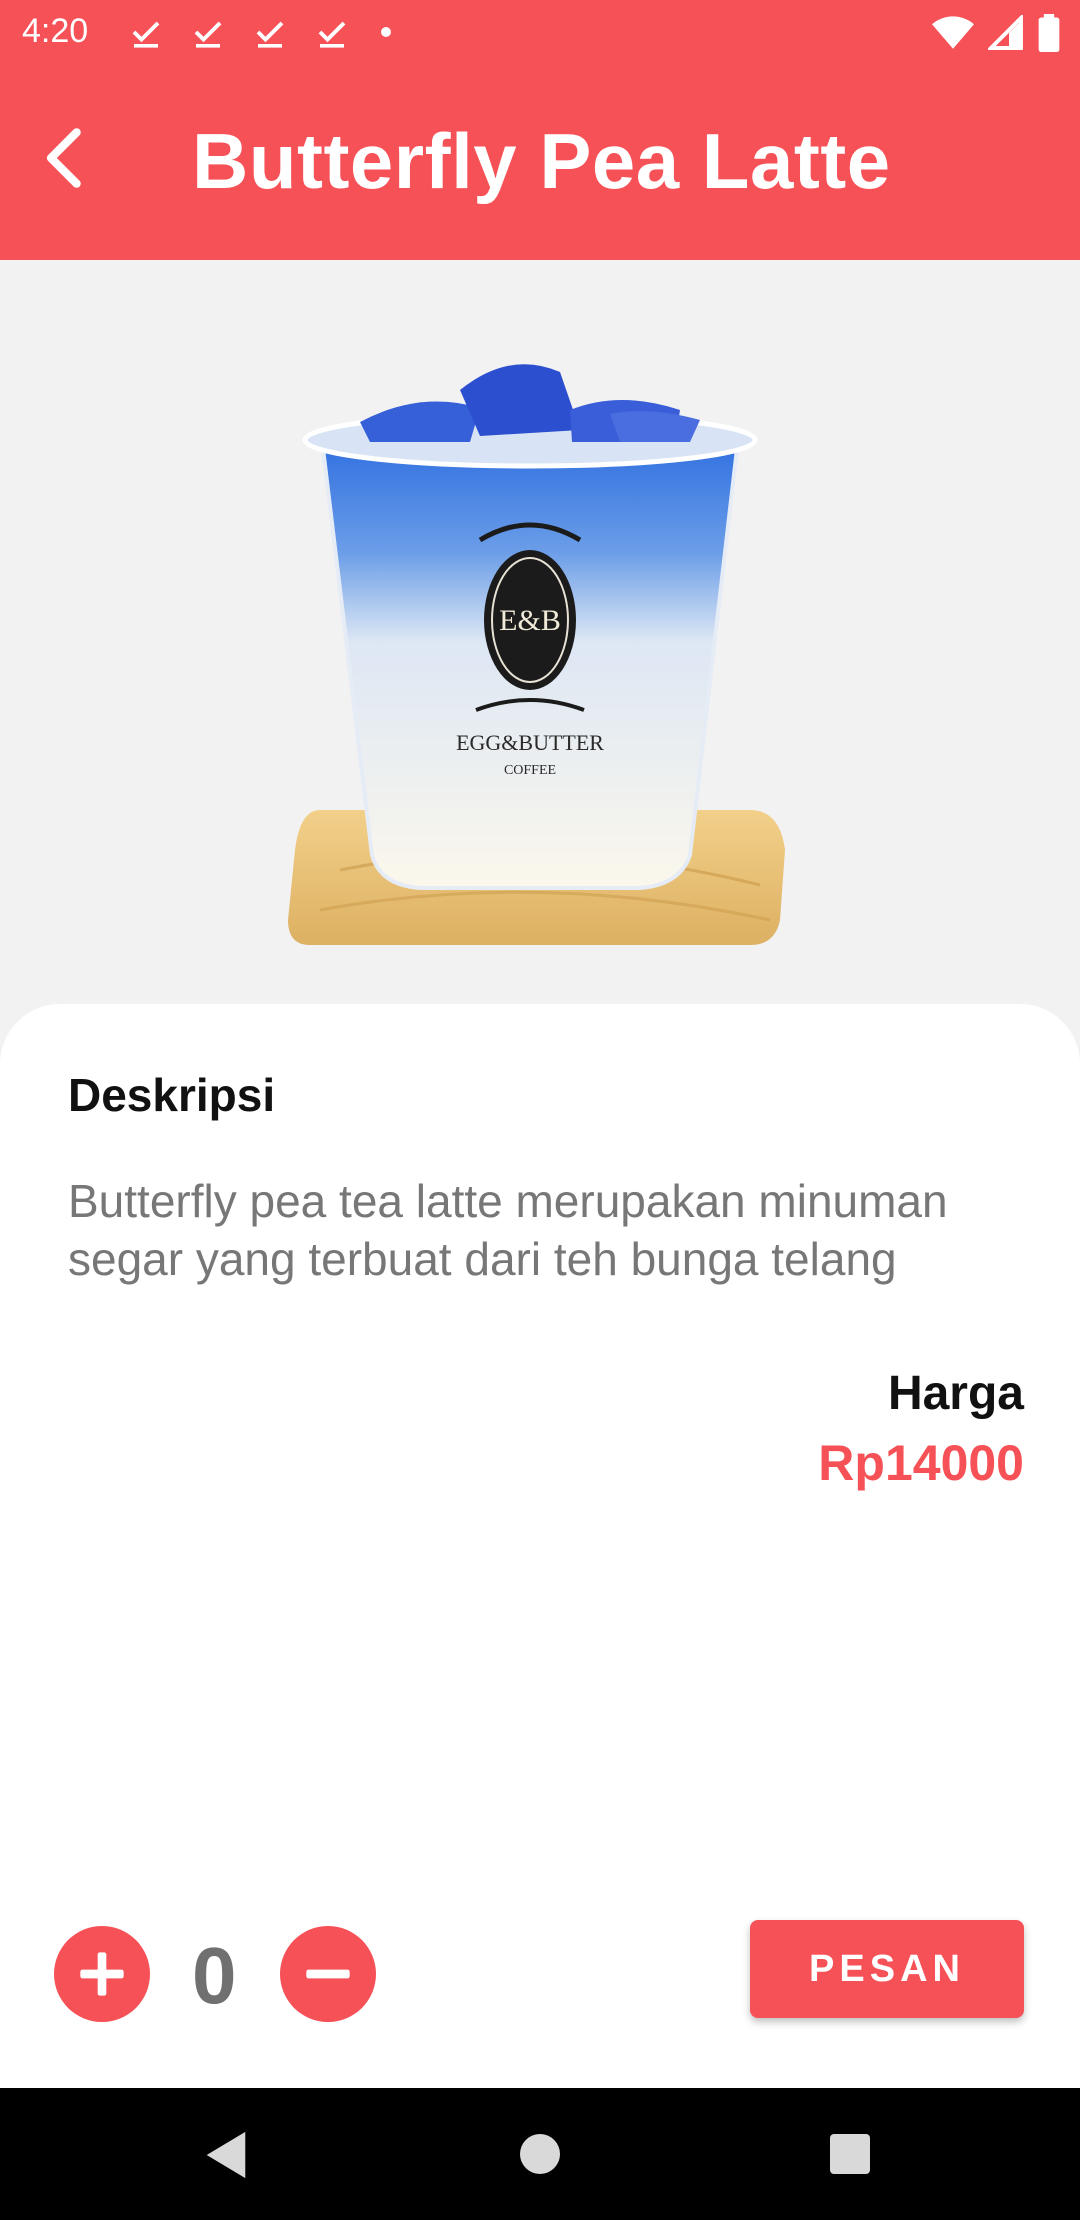 This screenshot has height=2220, width=1080. I want to click on wifi-icon, so click(953, 32).